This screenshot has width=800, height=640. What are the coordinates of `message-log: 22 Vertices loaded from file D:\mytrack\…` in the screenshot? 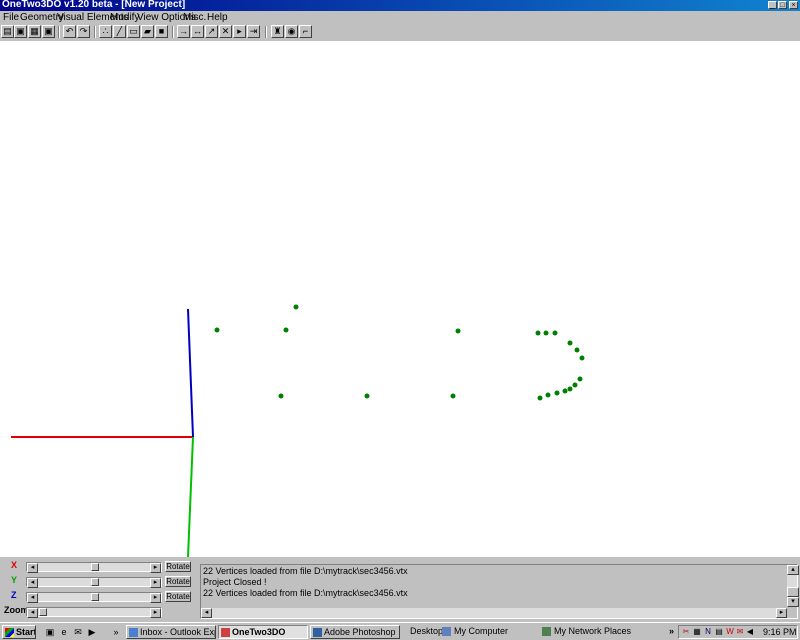 It's located at (499, 591).